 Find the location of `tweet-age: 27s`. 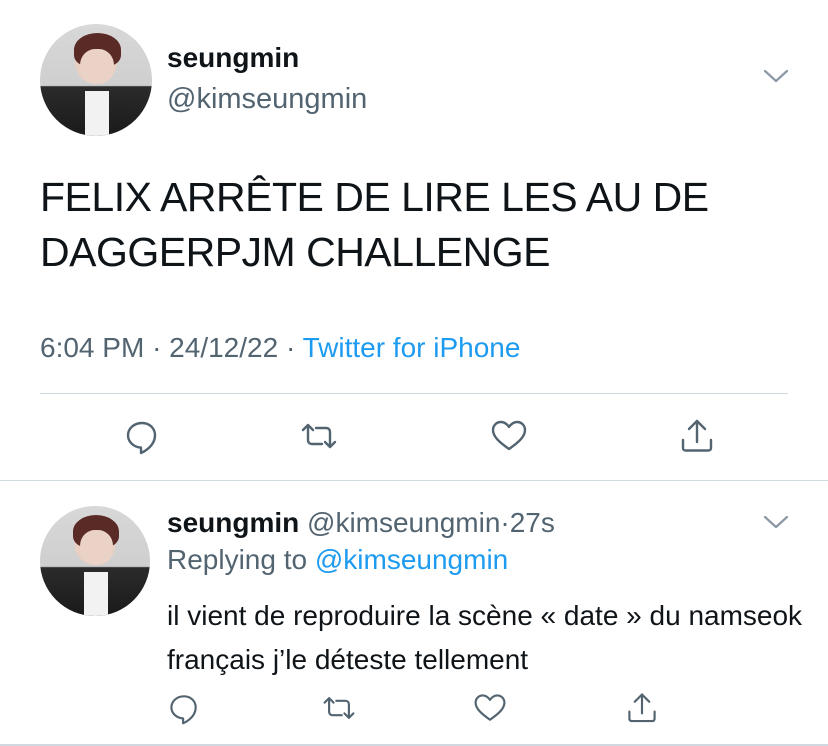

tweet-age: 27s is located at coordinates (532, 522).